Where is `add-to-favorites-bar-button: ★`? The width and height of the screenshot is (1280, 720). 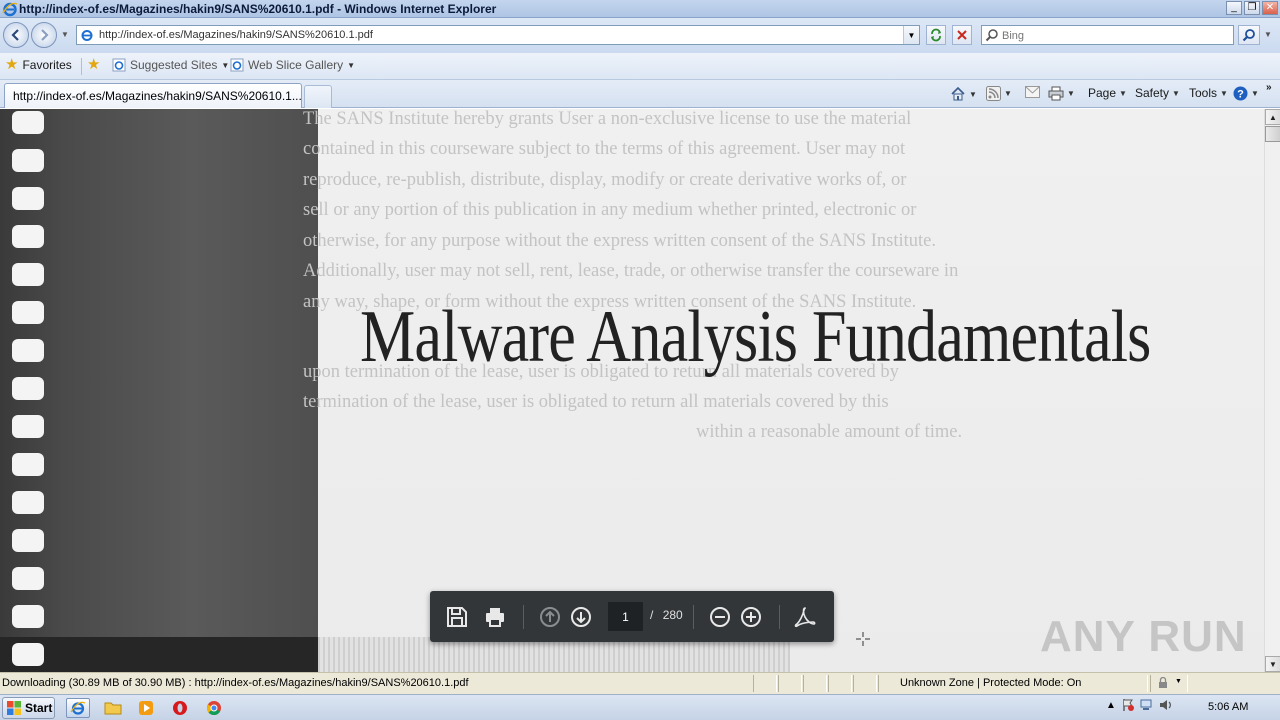 add-to-favorites-bar-button: ★ is located at coordinates (93, 64).